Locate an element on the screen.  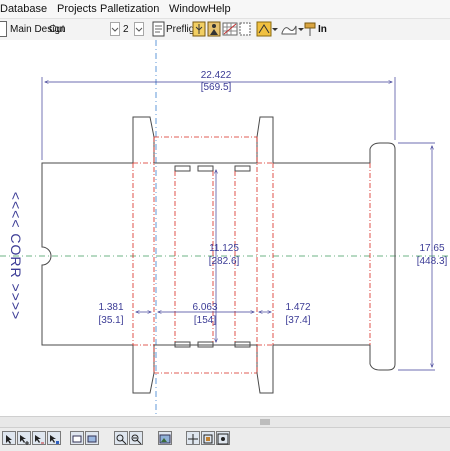
menu-palletization: Palletization is located at coordinates (129, 9).